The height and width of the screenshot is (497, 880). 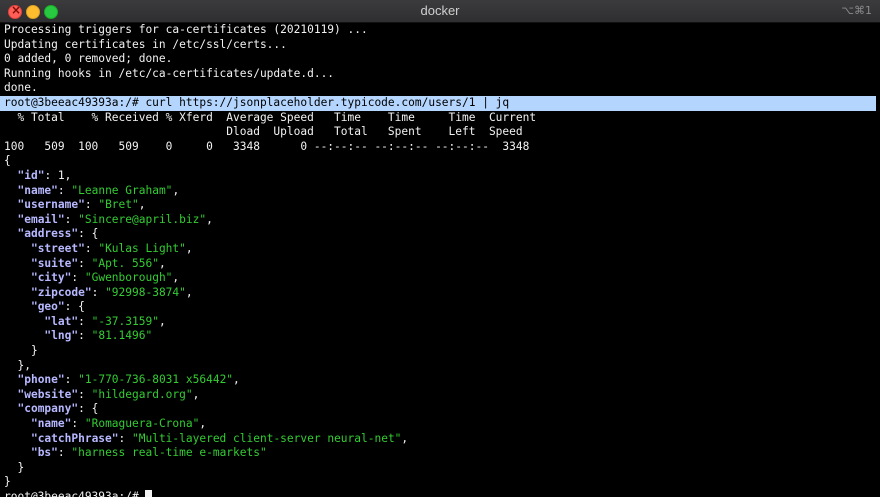 What do you see at coordinates (57, 248) in the screenshot?
I see `json-key: "street"` at bounding box center [57, 248].